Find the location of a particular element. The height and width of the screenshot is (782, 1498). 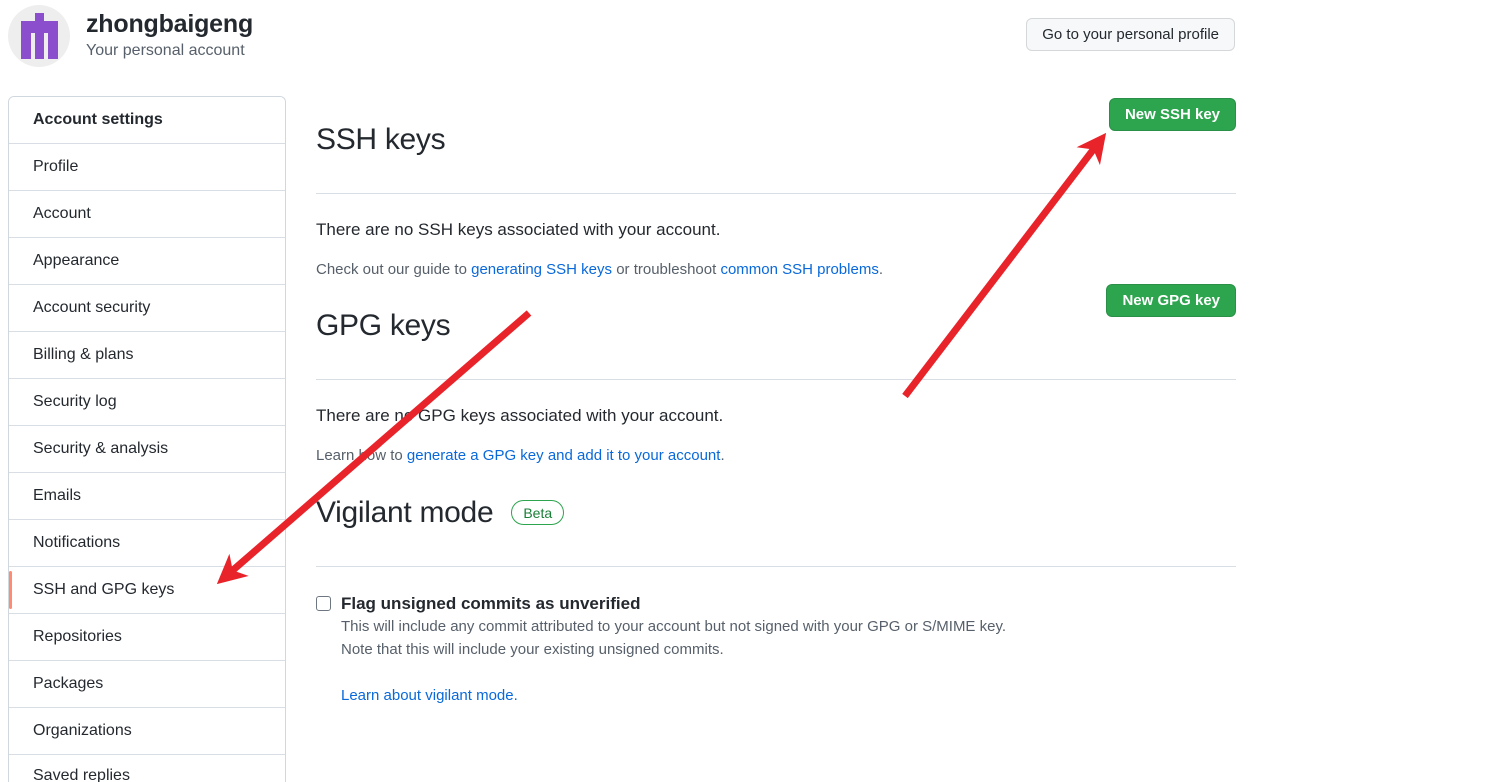

ssh-keys-section-header: SSH keys New SSH key is located at coordinates (776, 145).